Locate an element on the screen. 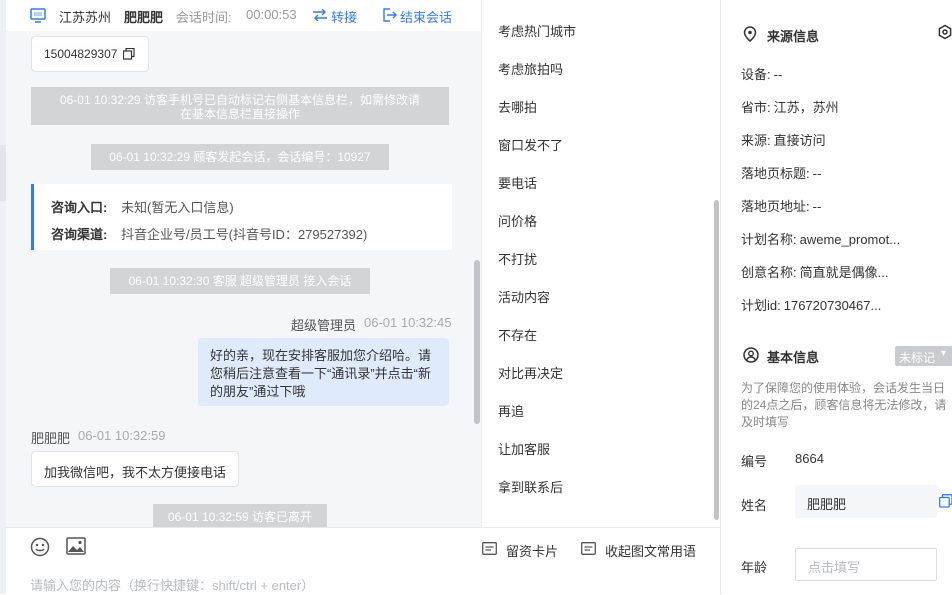 This screenshot has height=595, width=952. image-icon is located at coordinates (76, 546).